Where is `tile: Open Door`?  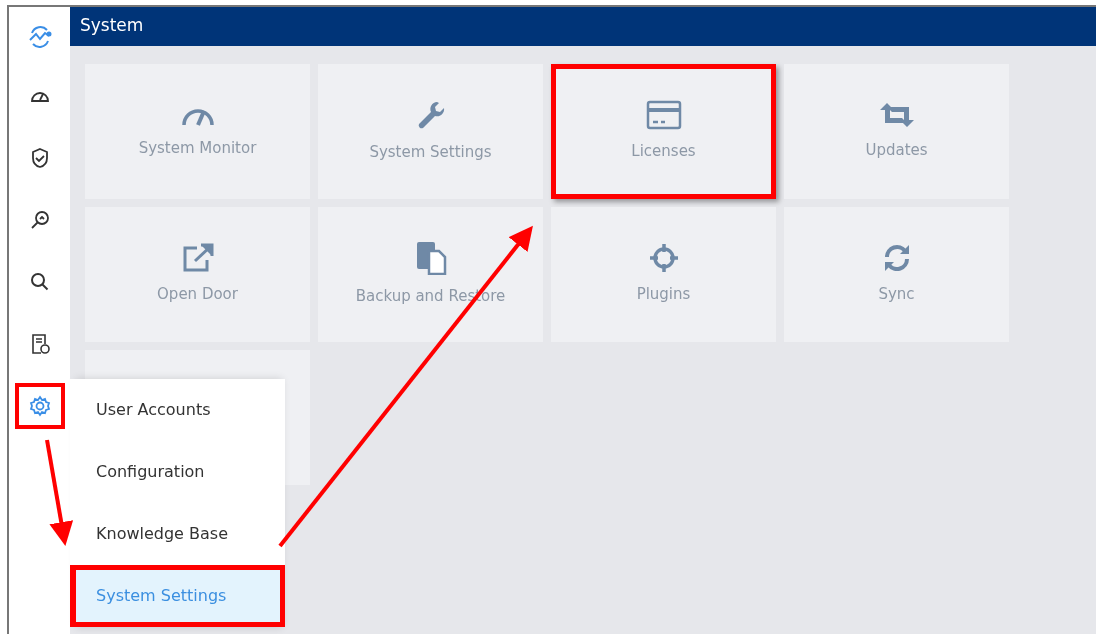 tile: Open Door is located at coordinates (197, 274).